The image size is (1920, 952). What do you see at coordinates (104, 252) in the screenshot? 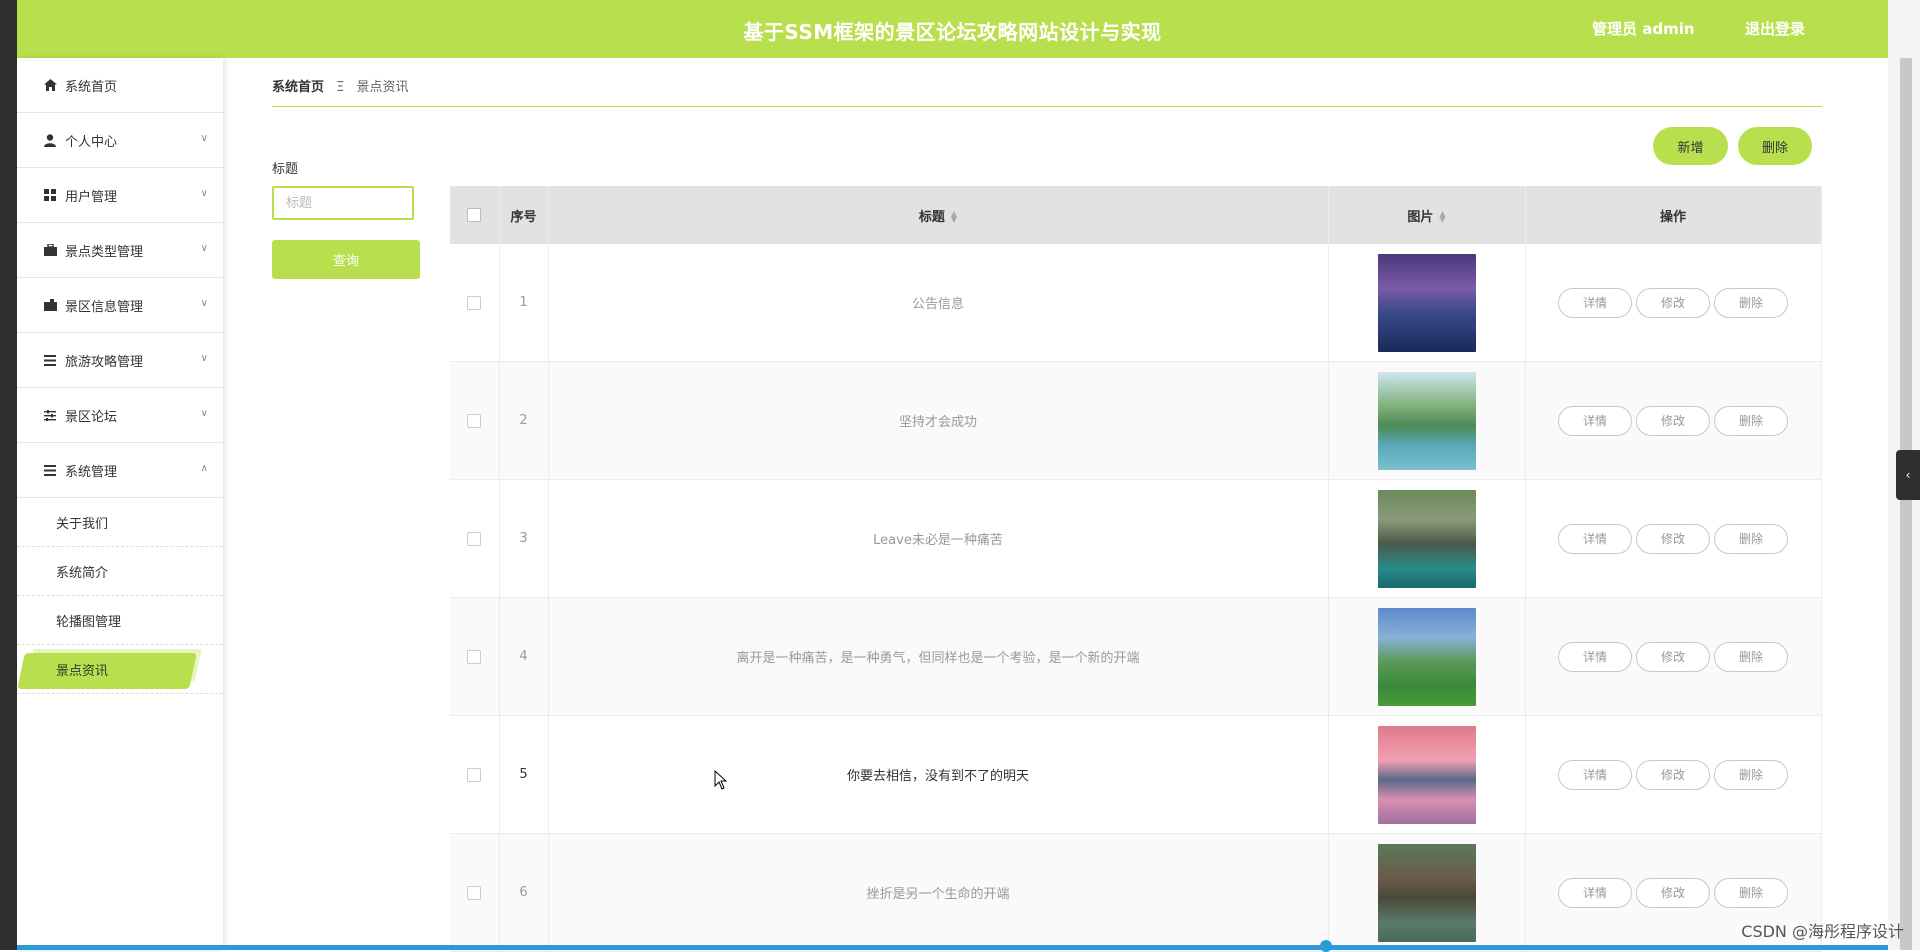
I see `sidebar-item-label: 景点类型管理` at bounding box center [104, 252].